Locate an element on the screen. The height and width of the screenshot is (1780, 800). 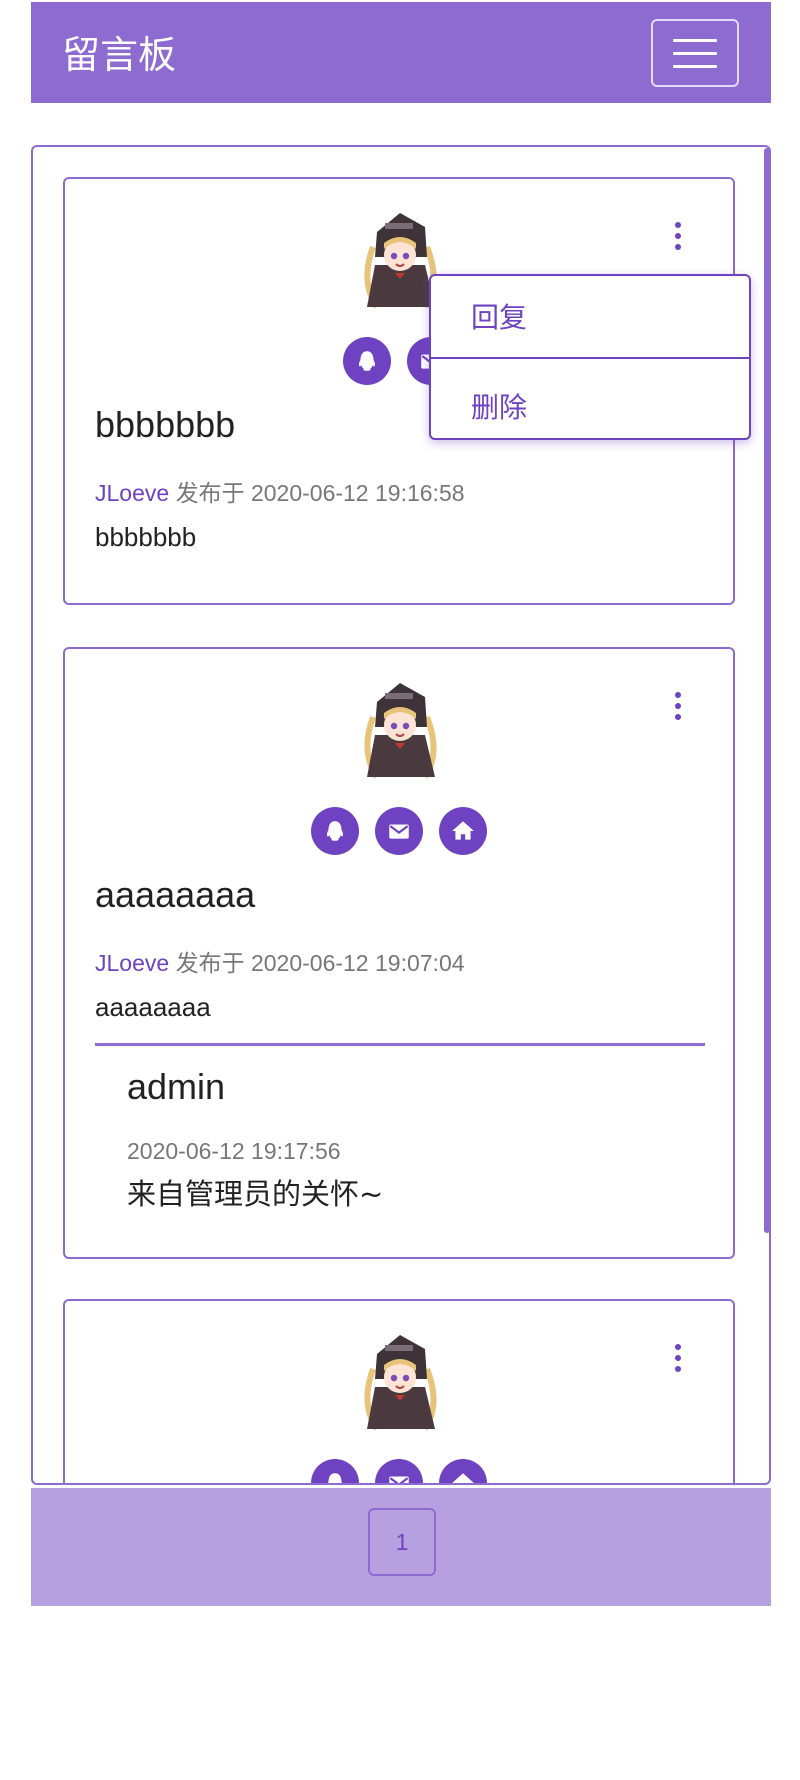
message-meta: JLoeve 发布于 2020-06-12 19:07:04 is located at coordinates (280, 961).